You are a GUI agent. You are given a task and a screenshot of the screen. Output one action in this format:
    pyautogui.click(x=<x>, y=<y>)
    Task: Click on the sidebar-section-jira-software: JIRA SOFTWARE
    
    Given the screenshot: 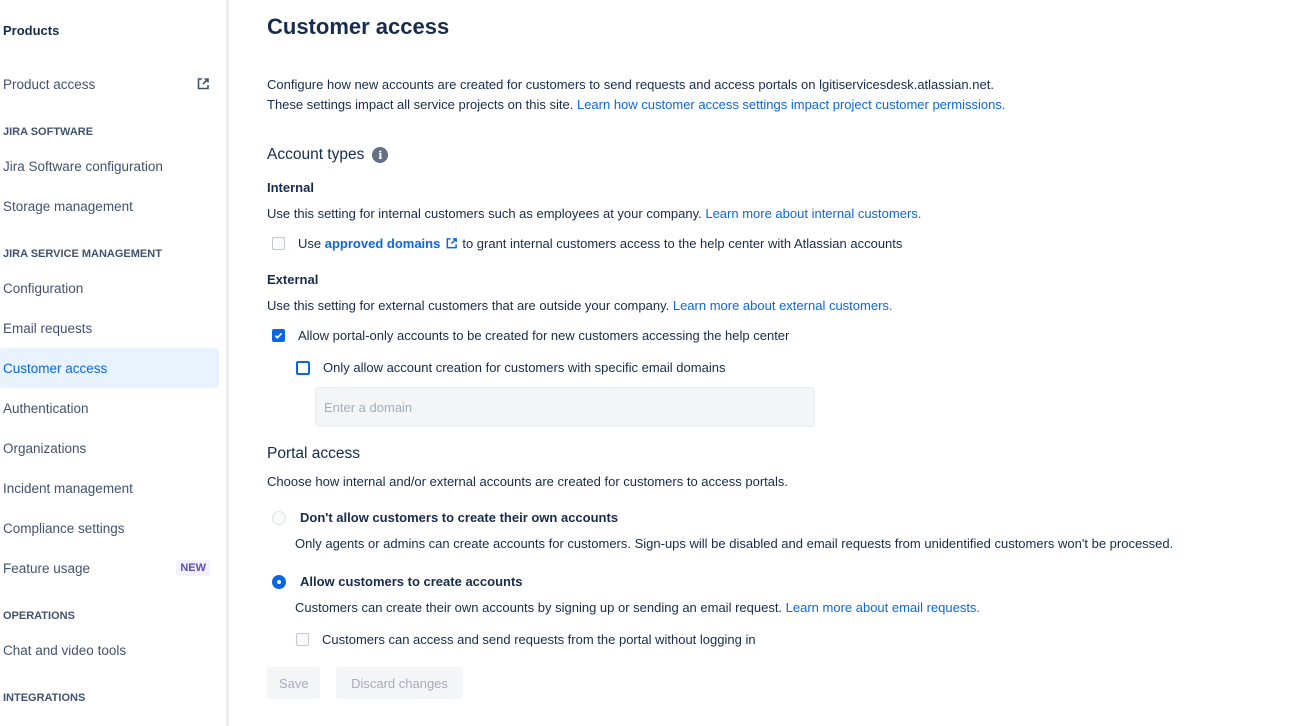 What is the action you would take?
    pyautogui.click(x=48, y=132)
    